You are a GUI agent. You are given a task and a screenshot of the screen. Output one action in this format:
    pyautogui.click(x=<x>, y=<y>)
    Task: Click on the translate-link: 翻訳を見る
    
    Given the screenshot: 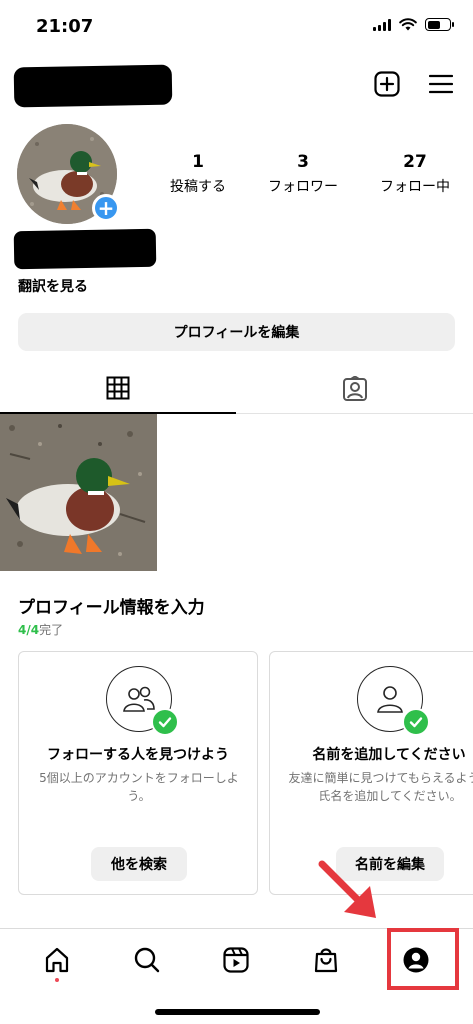 What is the action you would take?
    pyautogui.click(x=53, y=286)
    